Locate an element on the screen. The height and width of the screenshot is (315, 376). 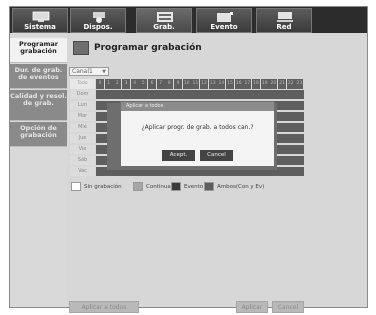
day-label: Vie is located at coordinates (82, 149).